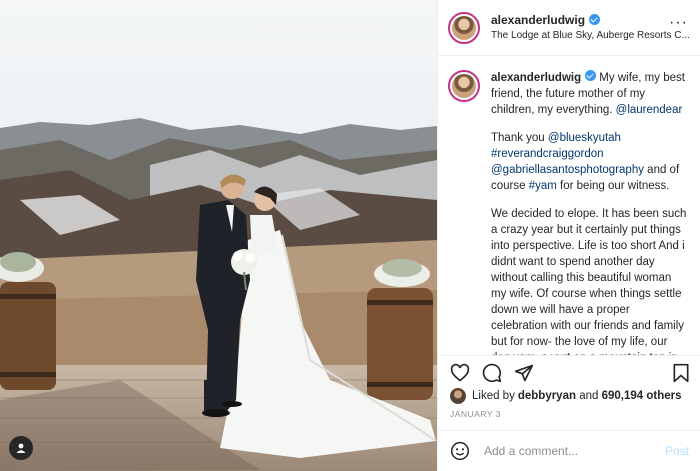 The width and height of the screenshot is (700, 471). What do you see at coordinates (536, 78) in the screenshot?
I see `caption-username: alexanderludwig` at bounding box center [536, 78].